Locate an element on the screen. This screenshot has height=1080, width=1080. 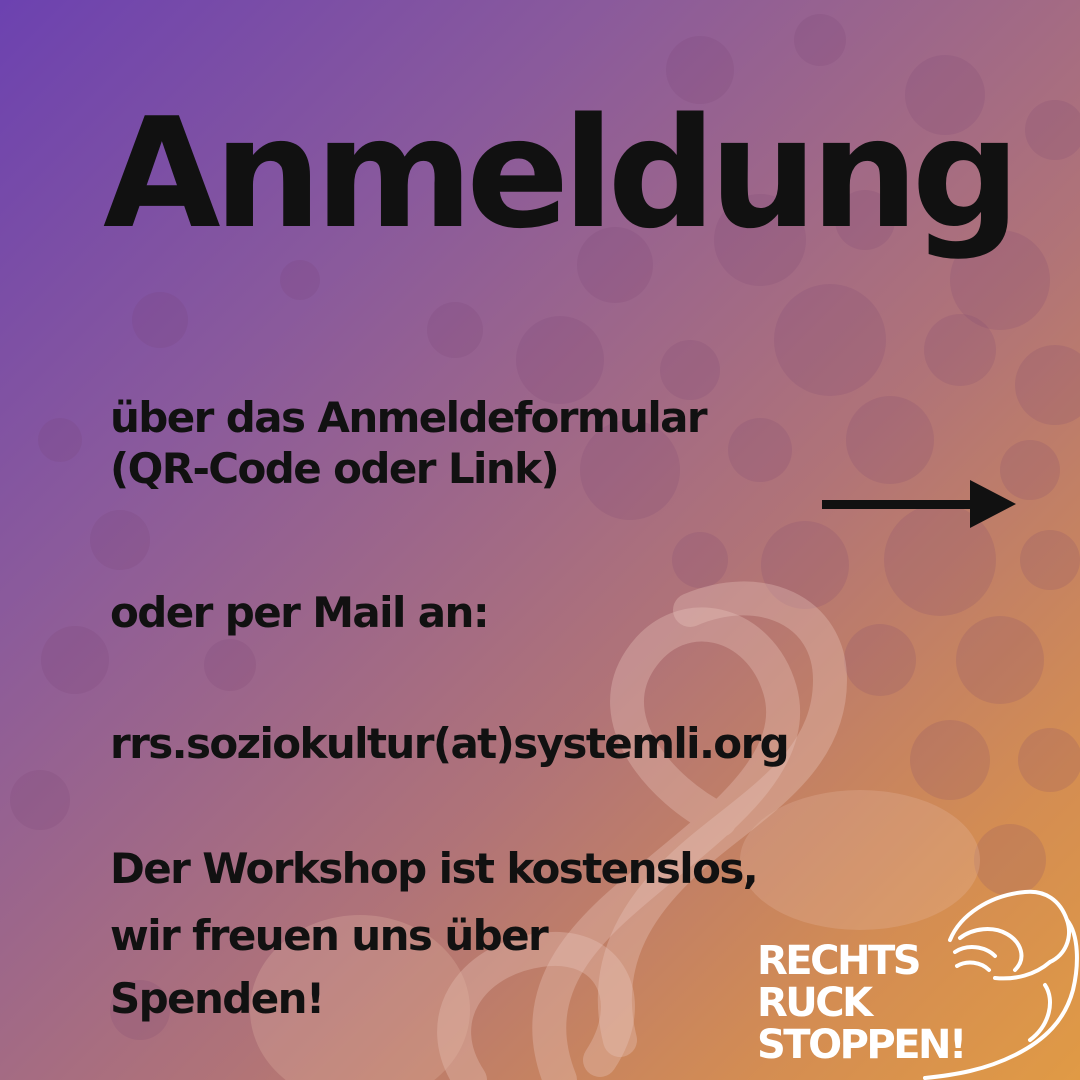
cost-note-line-3: Spenden! is located at coordinates (217, 998).